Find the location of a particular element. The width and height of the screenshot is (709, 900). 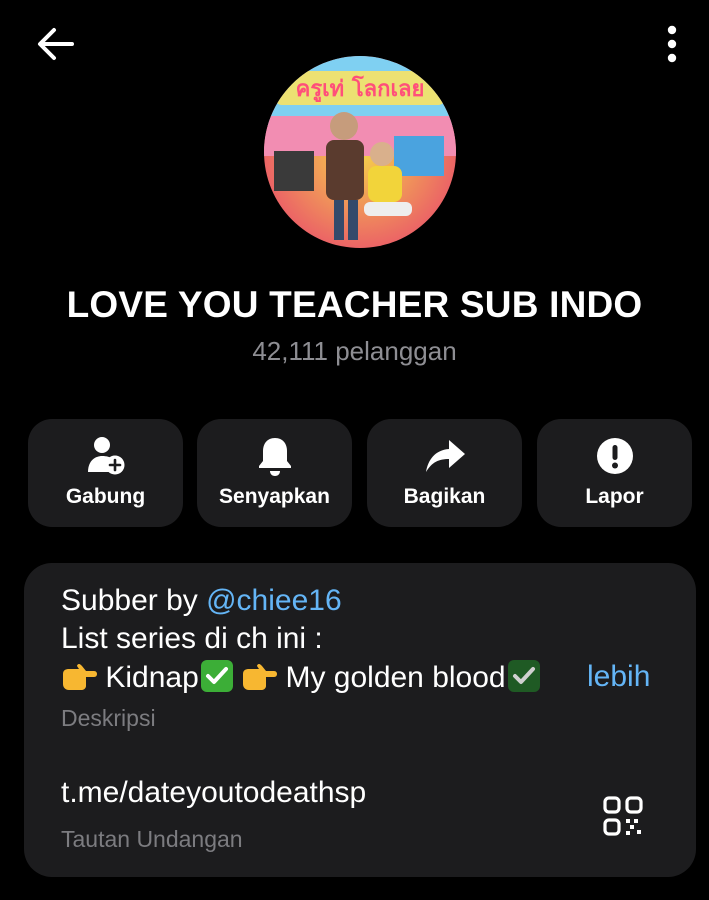

channel-avatar: ครูเท่ โลกเลย is located at coordinates (360, 152).